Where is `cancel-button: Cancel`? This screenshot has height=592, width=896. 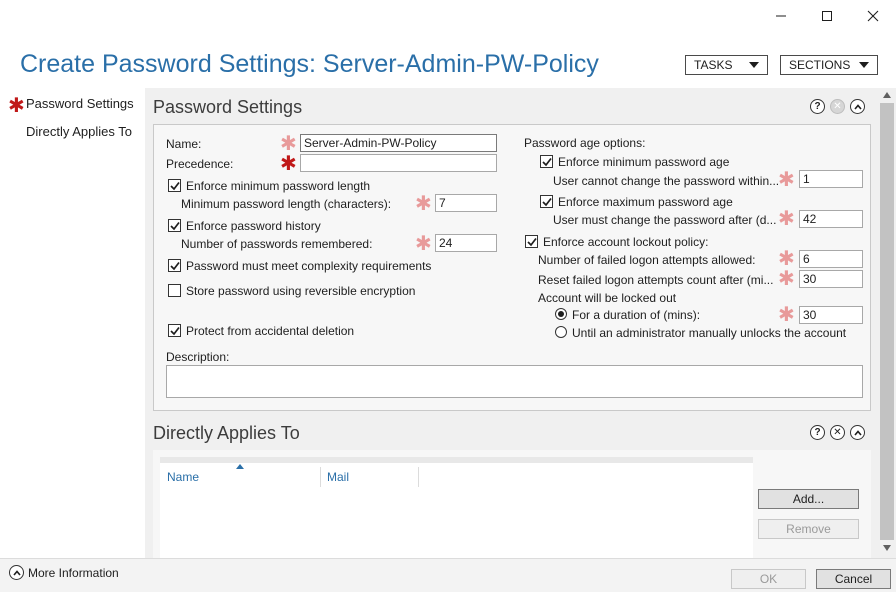
cancel-button: Cancel is located at coordinates (853, 579).